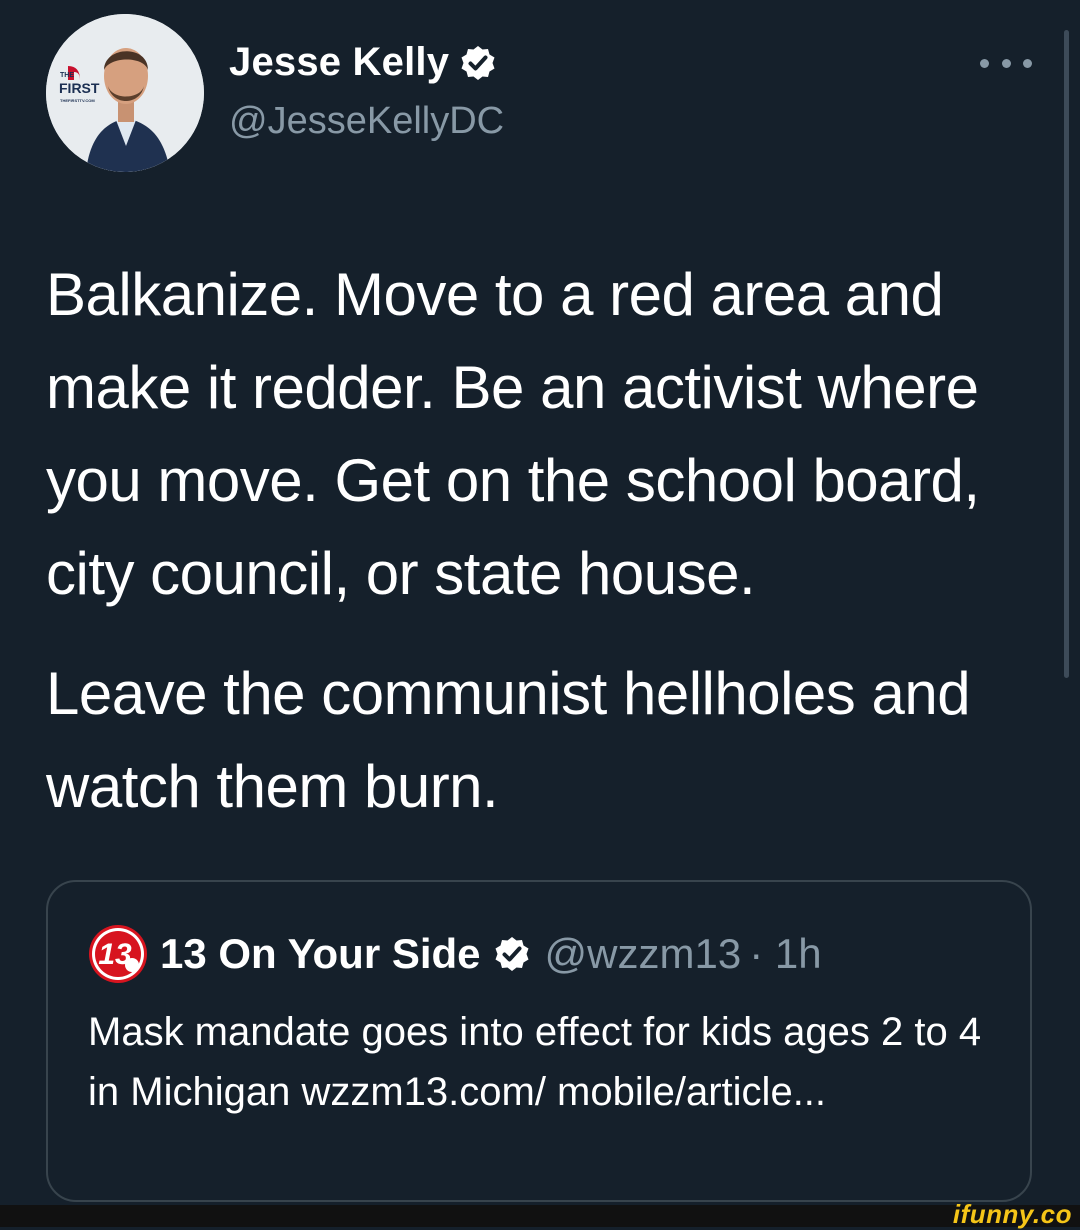 The height and width of the screenshot is (1230, 1080). What do you see at coordinates (643, 954) in the screenshot?
I see `quoted-handle: @wzzm13` at bounding box center [643, 954].